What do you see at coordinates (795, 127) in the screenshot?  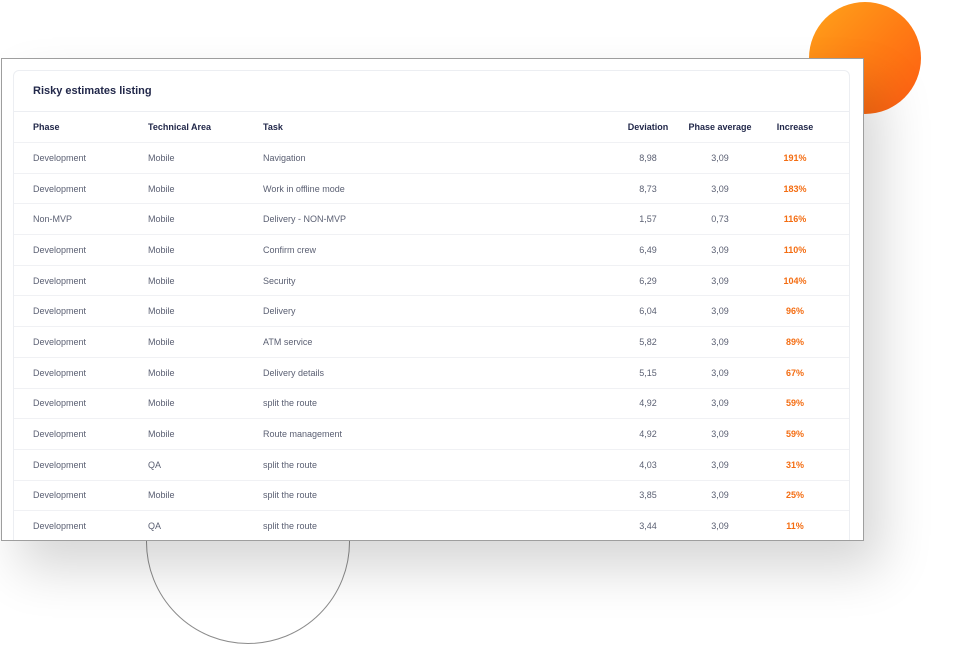 I see `column-header-increase: Increase` at bounding box center [795, 127].